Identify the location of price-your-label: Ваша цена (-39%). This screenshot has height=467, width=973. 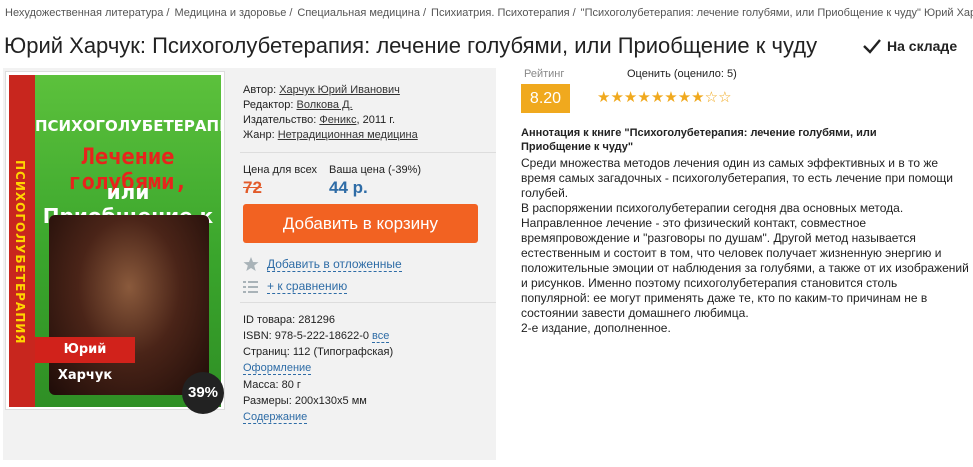
(375, 170).